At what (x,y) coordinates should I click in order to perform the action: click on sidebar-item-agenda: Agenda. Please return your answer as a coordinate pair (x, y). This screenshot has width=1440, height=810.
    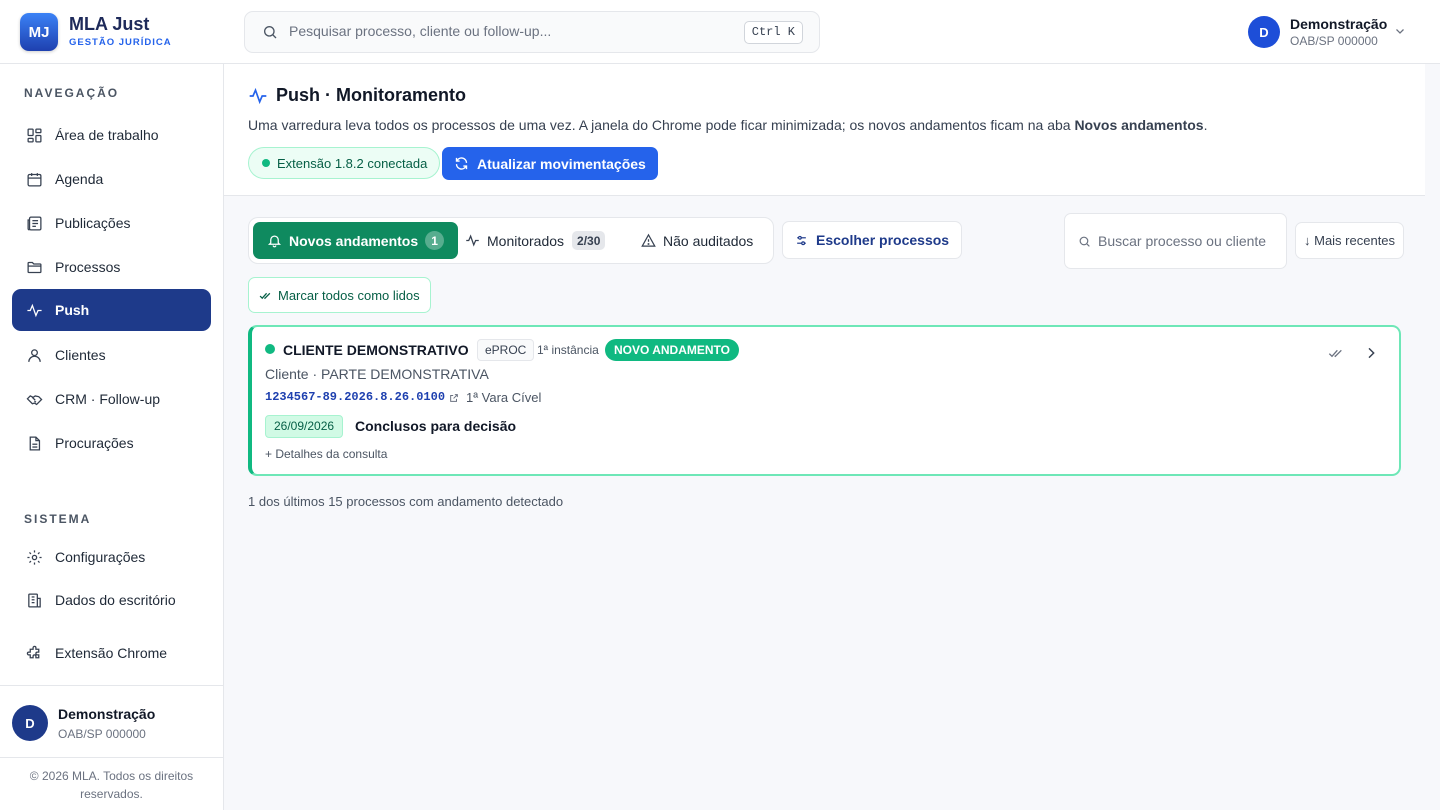
    Looking at the image, I should click on (111, 179).